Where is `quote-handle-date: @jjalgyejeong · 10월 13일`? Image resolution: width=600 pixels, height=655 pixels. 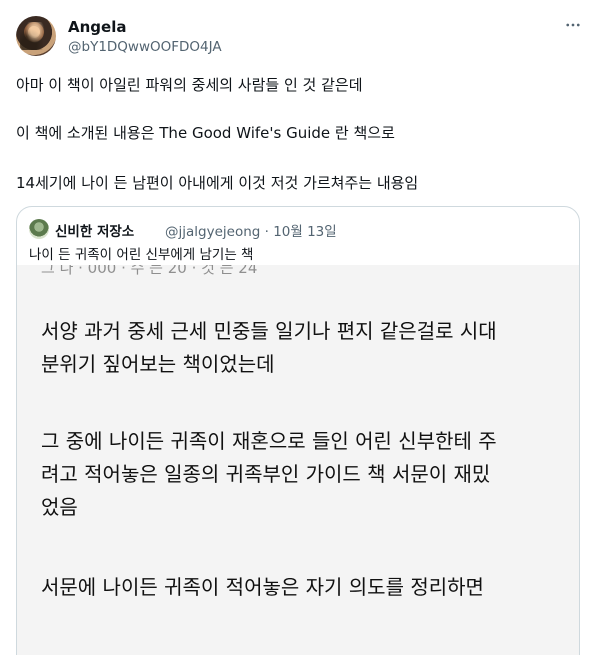
quote-handle-date: @jjalgyejeong · 10월 13일 is located at coordinates (251, 232).